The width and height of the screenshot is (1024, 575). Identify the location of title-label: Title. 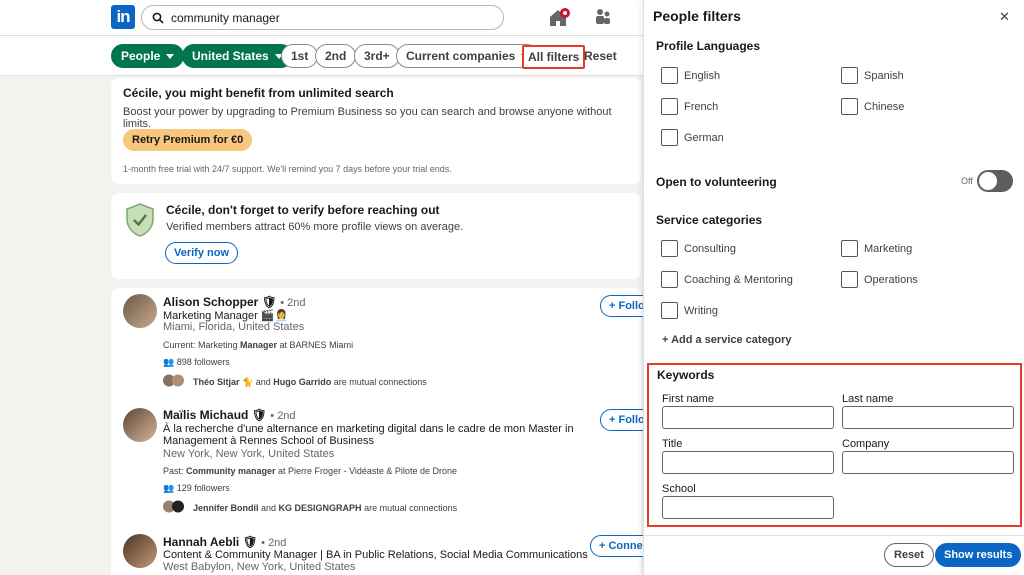
(672, 444).